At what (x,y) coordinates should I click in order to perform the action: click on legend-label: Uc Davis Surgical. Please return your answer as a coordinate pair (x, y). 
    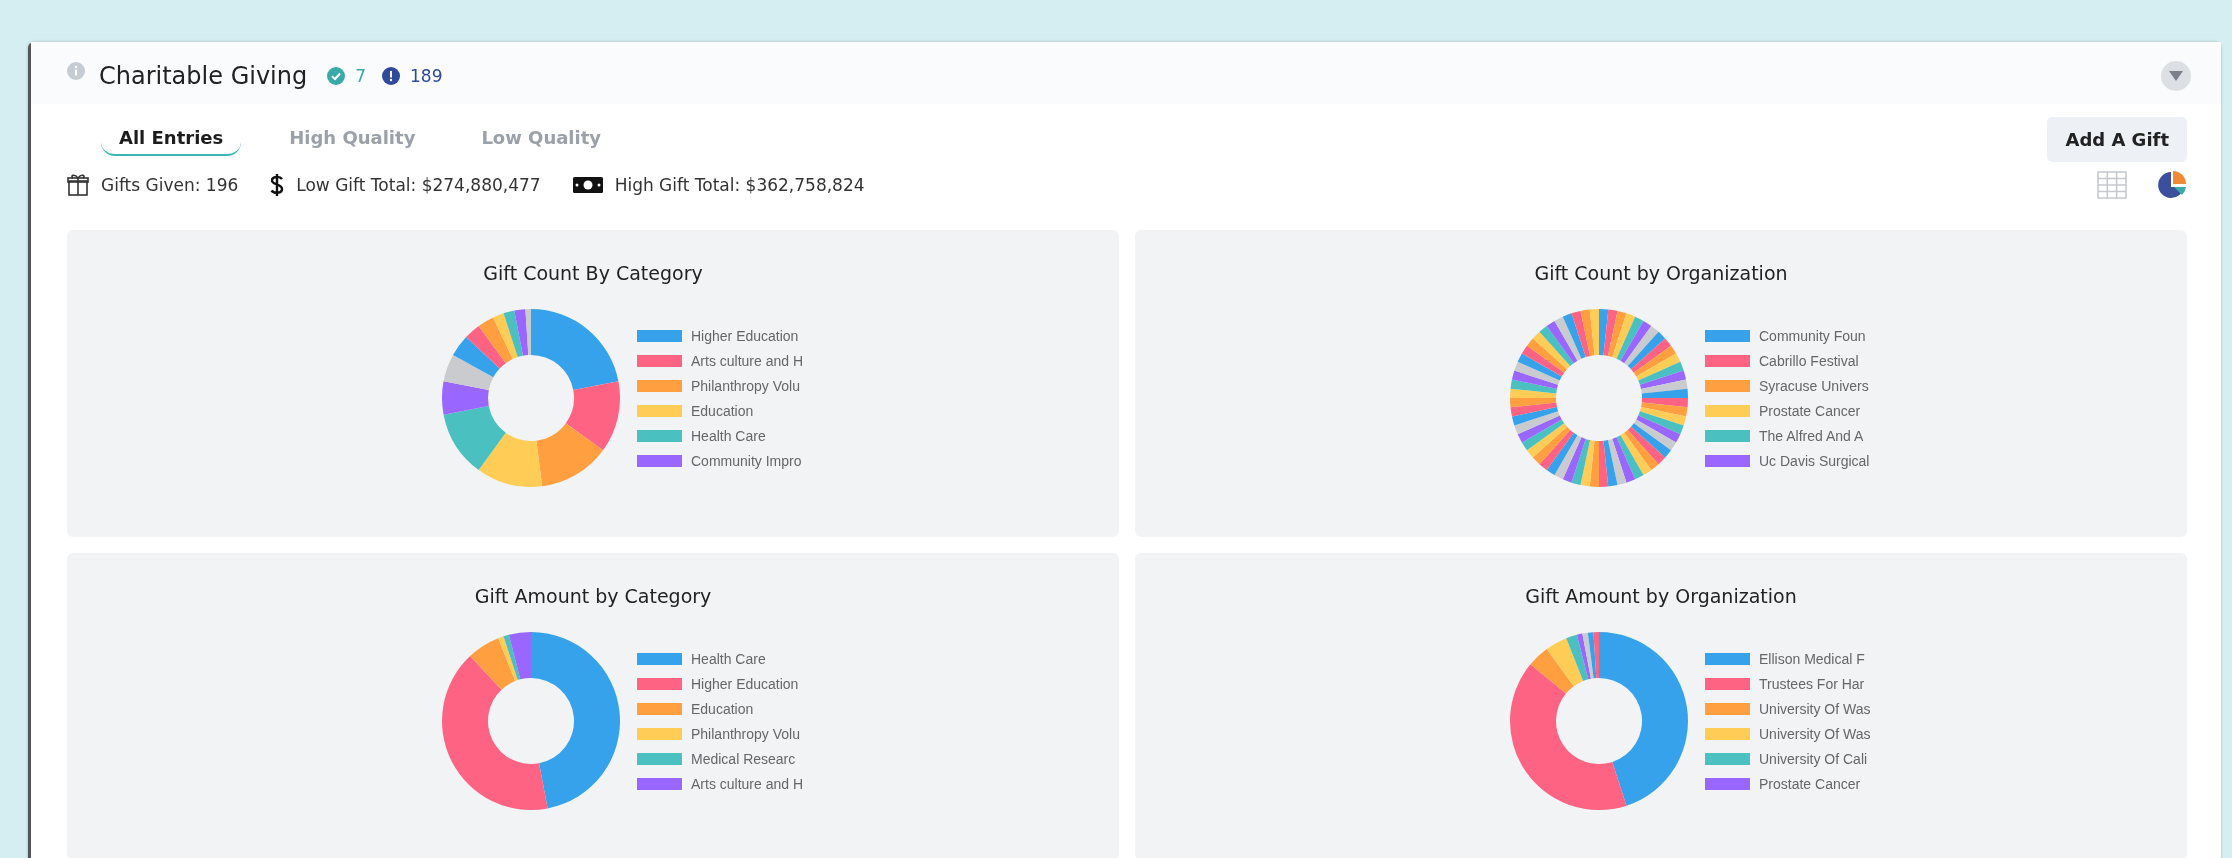
    Looking at the image, I should click on (1814, 460).